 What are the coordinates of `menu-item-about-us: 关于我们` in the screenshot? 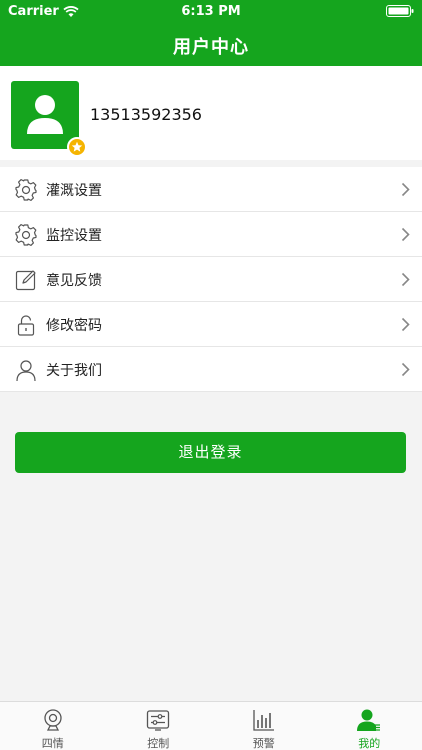 It's located at (211, 369).